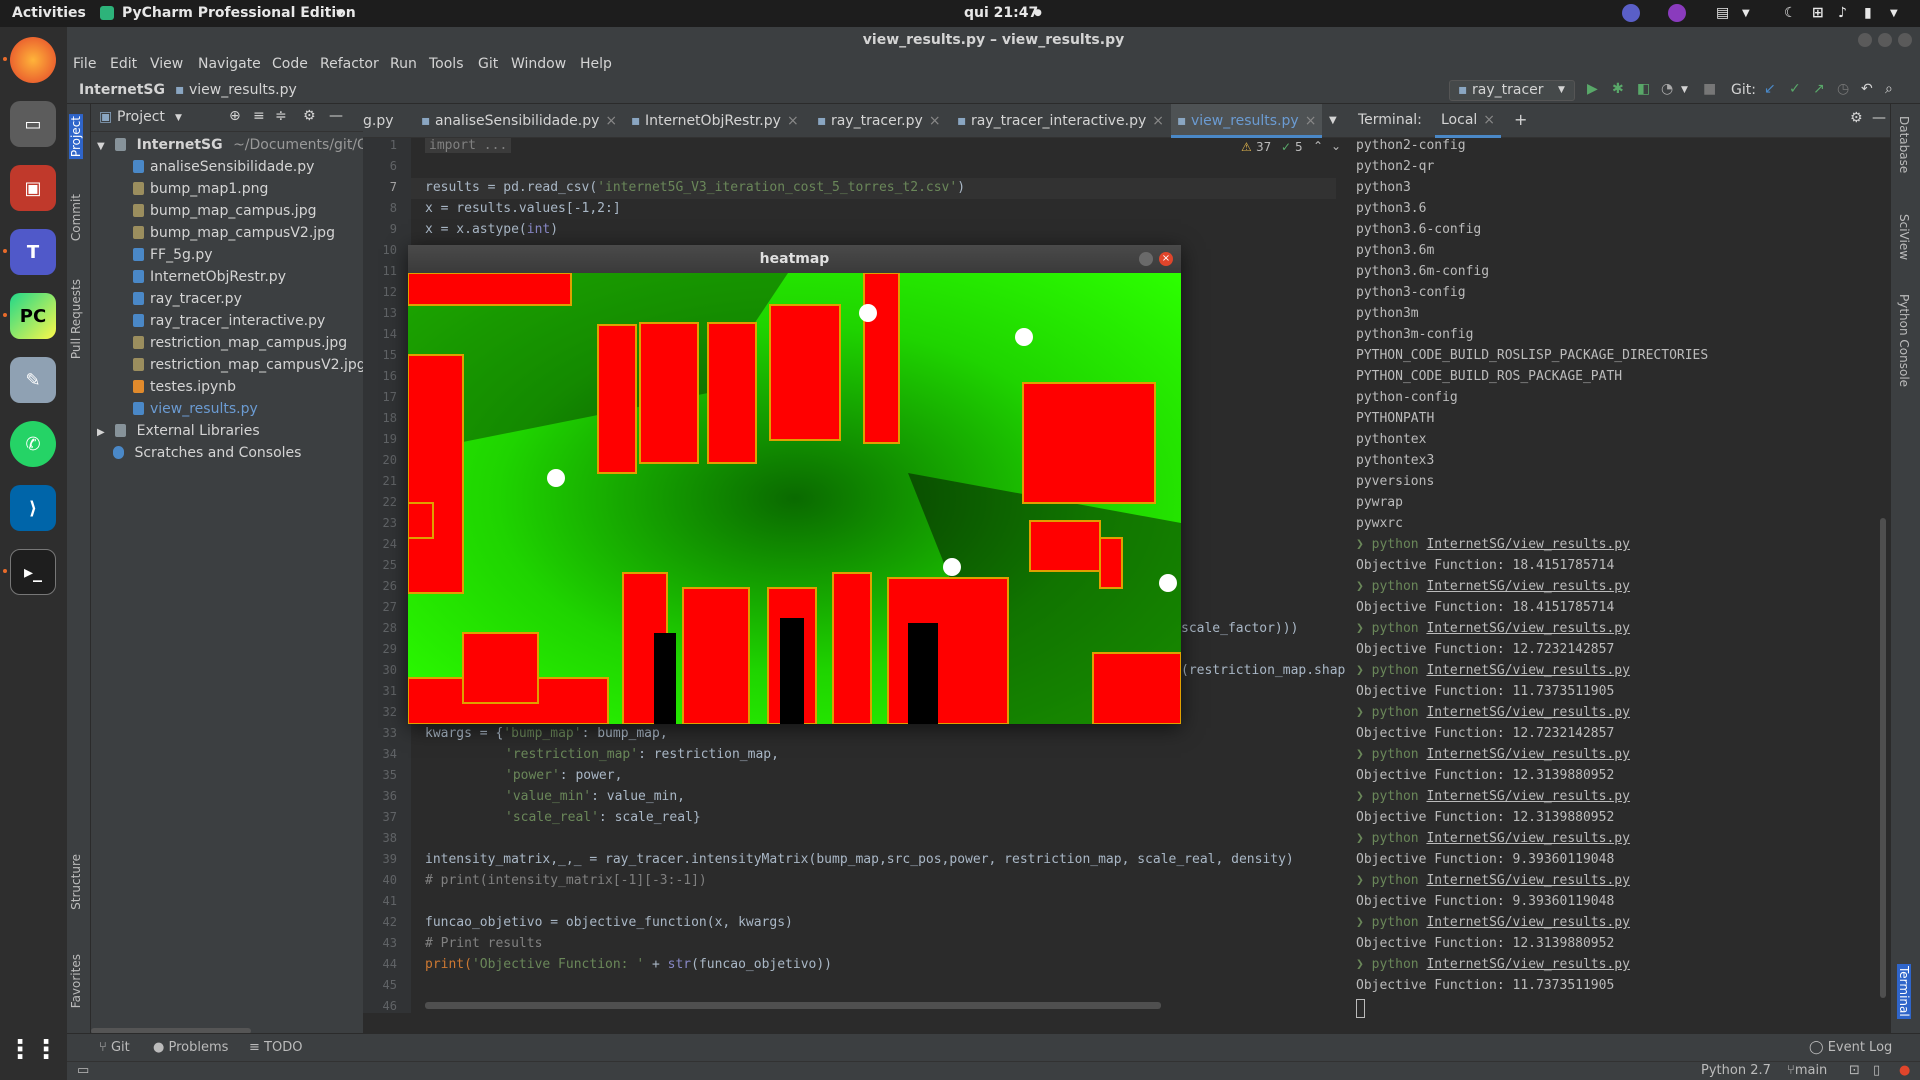 The image size is (1920, 1080). Describe the element at coordinates (1618, 89) in the screenshot. I see `debug-icon: ✱` at that location.